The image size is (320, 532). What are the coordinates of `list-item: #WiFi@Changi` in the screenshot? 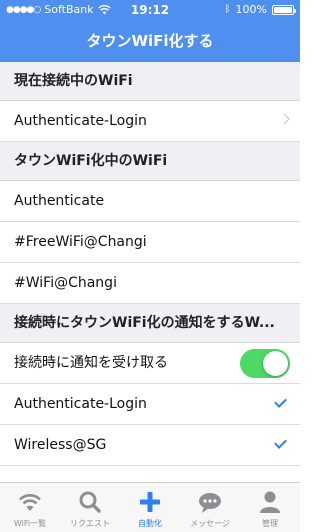 It's located at (150, 283).